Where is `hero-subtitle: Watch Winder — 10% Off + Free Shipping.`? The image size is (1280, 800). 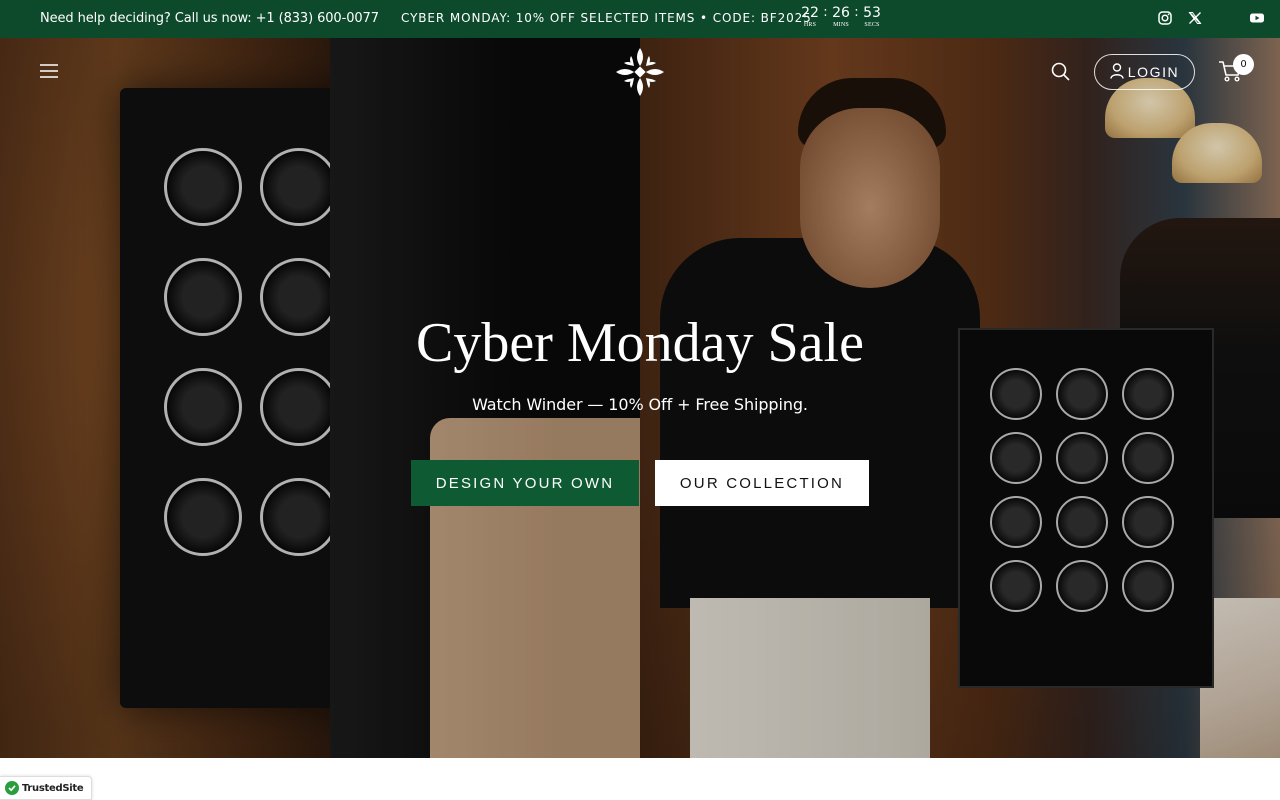 hero-subtitle: Watch Winder — 10% Off + Free Shipping. is located at coordinates (640, 404).